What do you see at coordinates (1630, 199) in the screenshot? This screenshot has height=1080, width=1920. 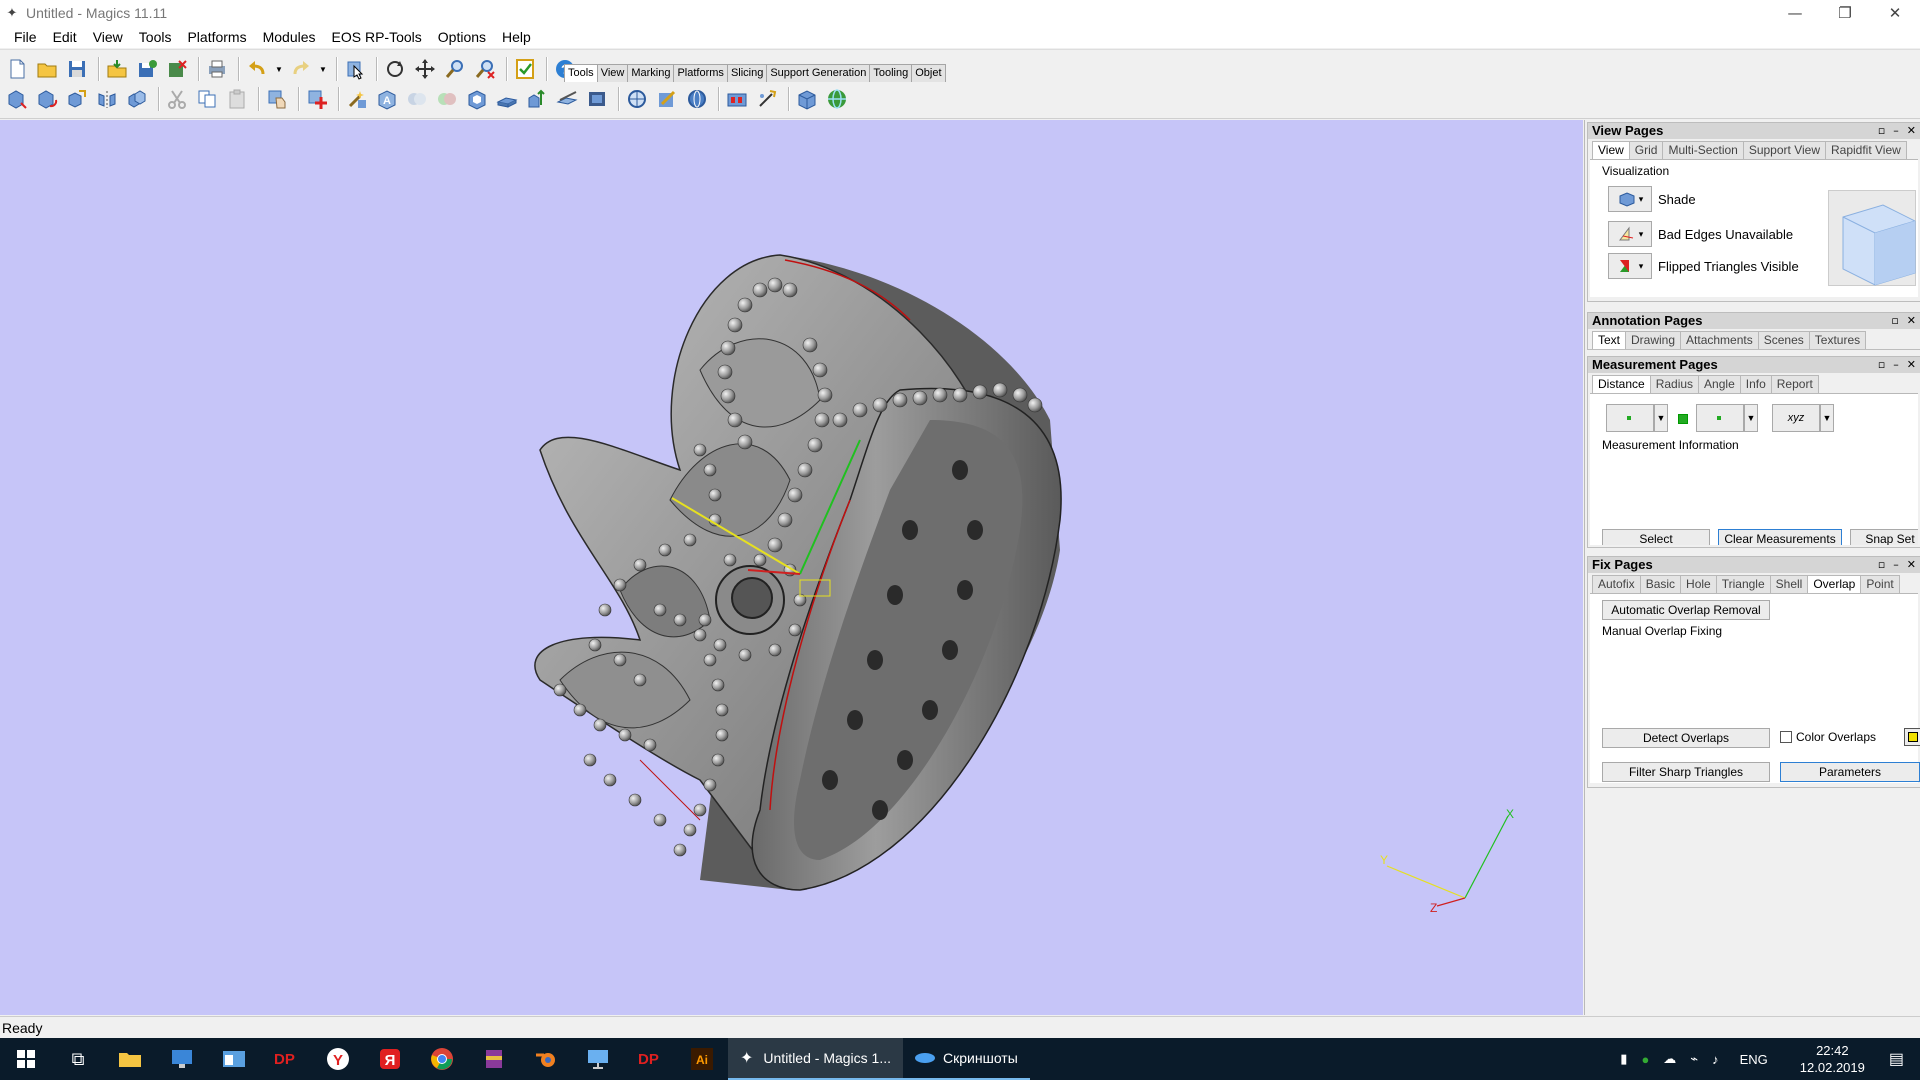 I see `shade-button: ▾` at bounding box center [1630, 199].